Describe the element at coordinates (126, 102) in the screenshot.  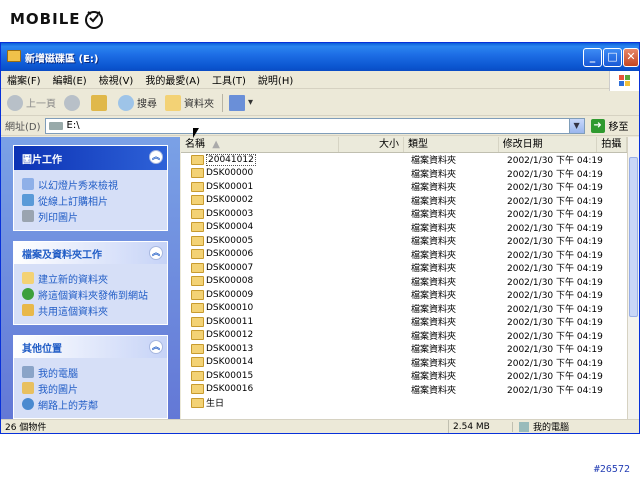
I see `search-icon` at that location.